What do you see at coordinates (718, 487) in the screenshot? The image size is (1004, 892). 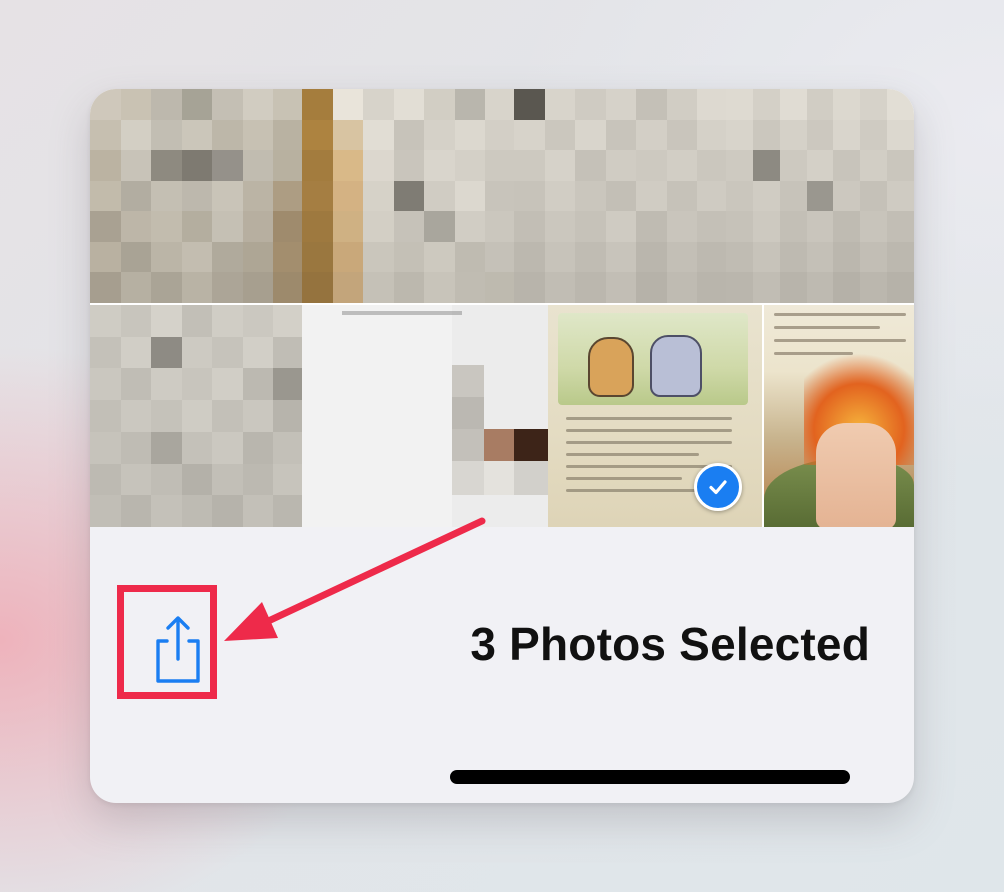 I see `selected-checkmark-icon` at bounding box center [718, 487].